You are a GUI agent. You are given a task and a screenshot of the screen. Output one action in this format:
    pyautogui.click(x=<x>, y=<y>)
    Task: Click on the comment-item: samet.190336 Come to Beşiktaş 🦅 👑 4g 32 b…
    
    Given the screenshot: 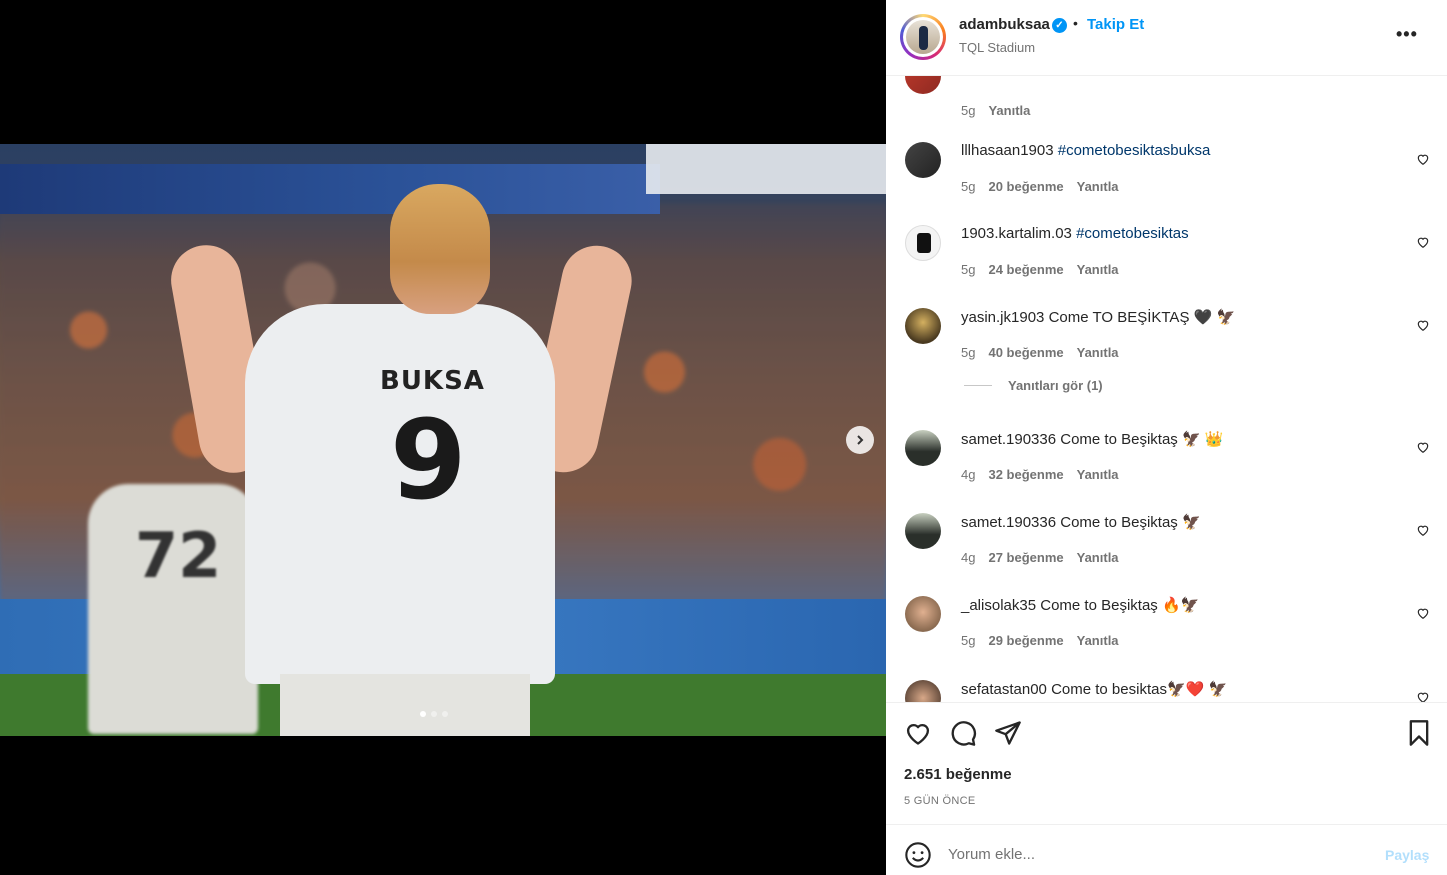 What is the action you would take?
    pyautogui.click(x=1166, y=460)
    